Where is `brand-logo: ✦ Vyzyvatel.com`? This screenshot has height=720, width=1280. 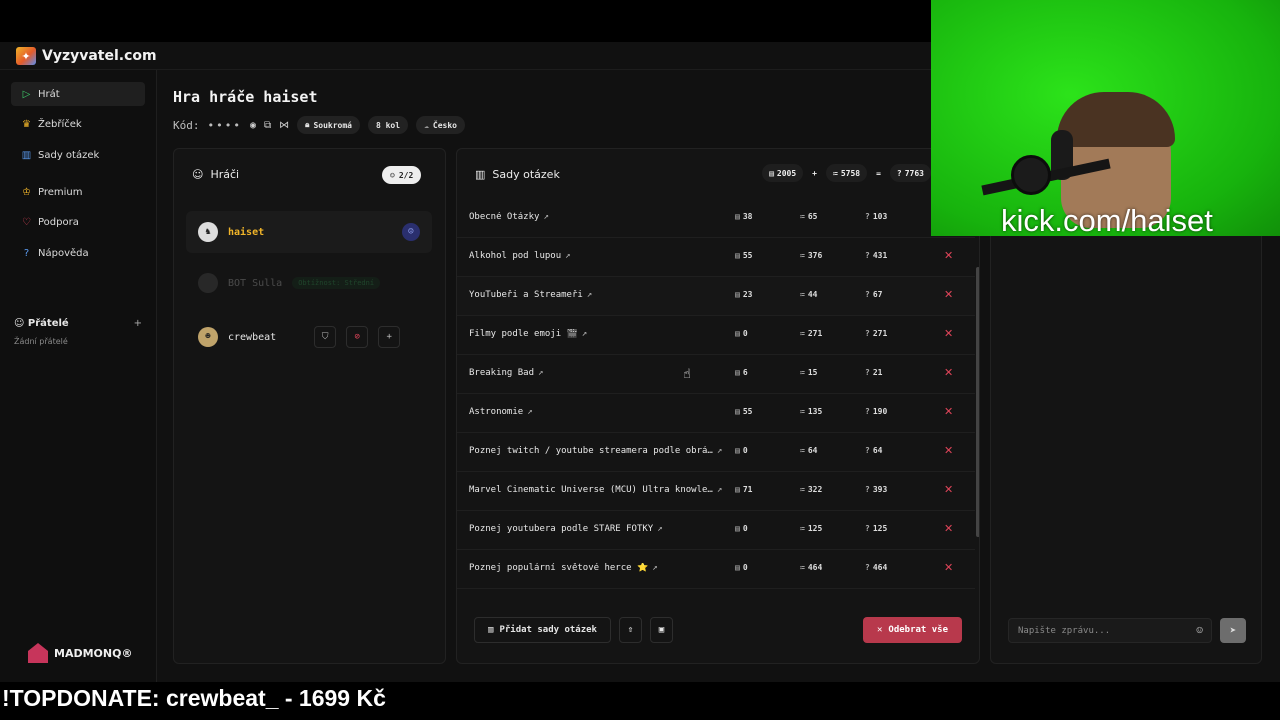 brand-logo: ✦ Vyzyvatel.com is located at coordinates (86, 56).